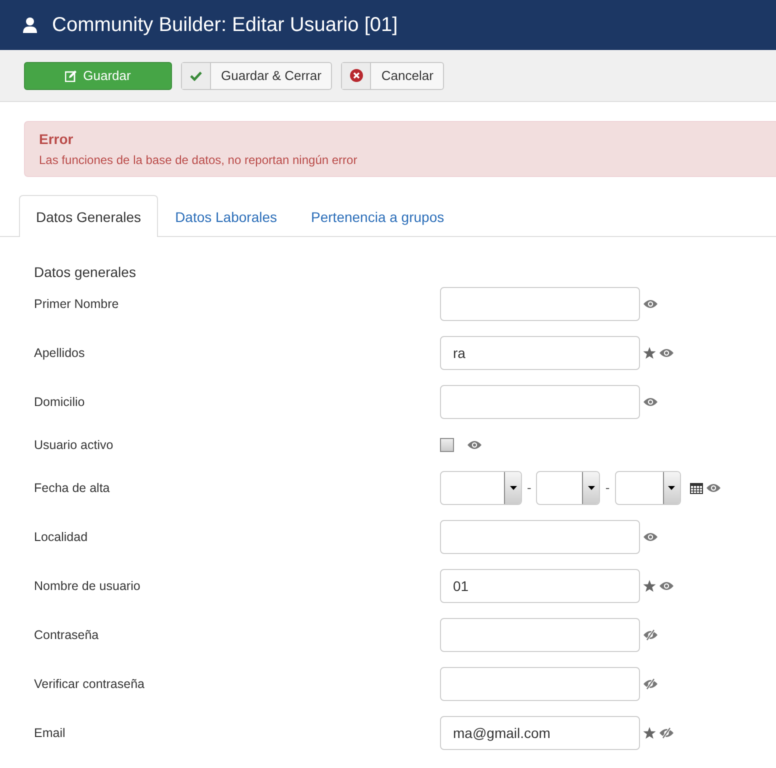  What do you see at coordinates (85, 271) in the screenshot?
I see `section-title: Datos generales` at bounding box center [85, 271].